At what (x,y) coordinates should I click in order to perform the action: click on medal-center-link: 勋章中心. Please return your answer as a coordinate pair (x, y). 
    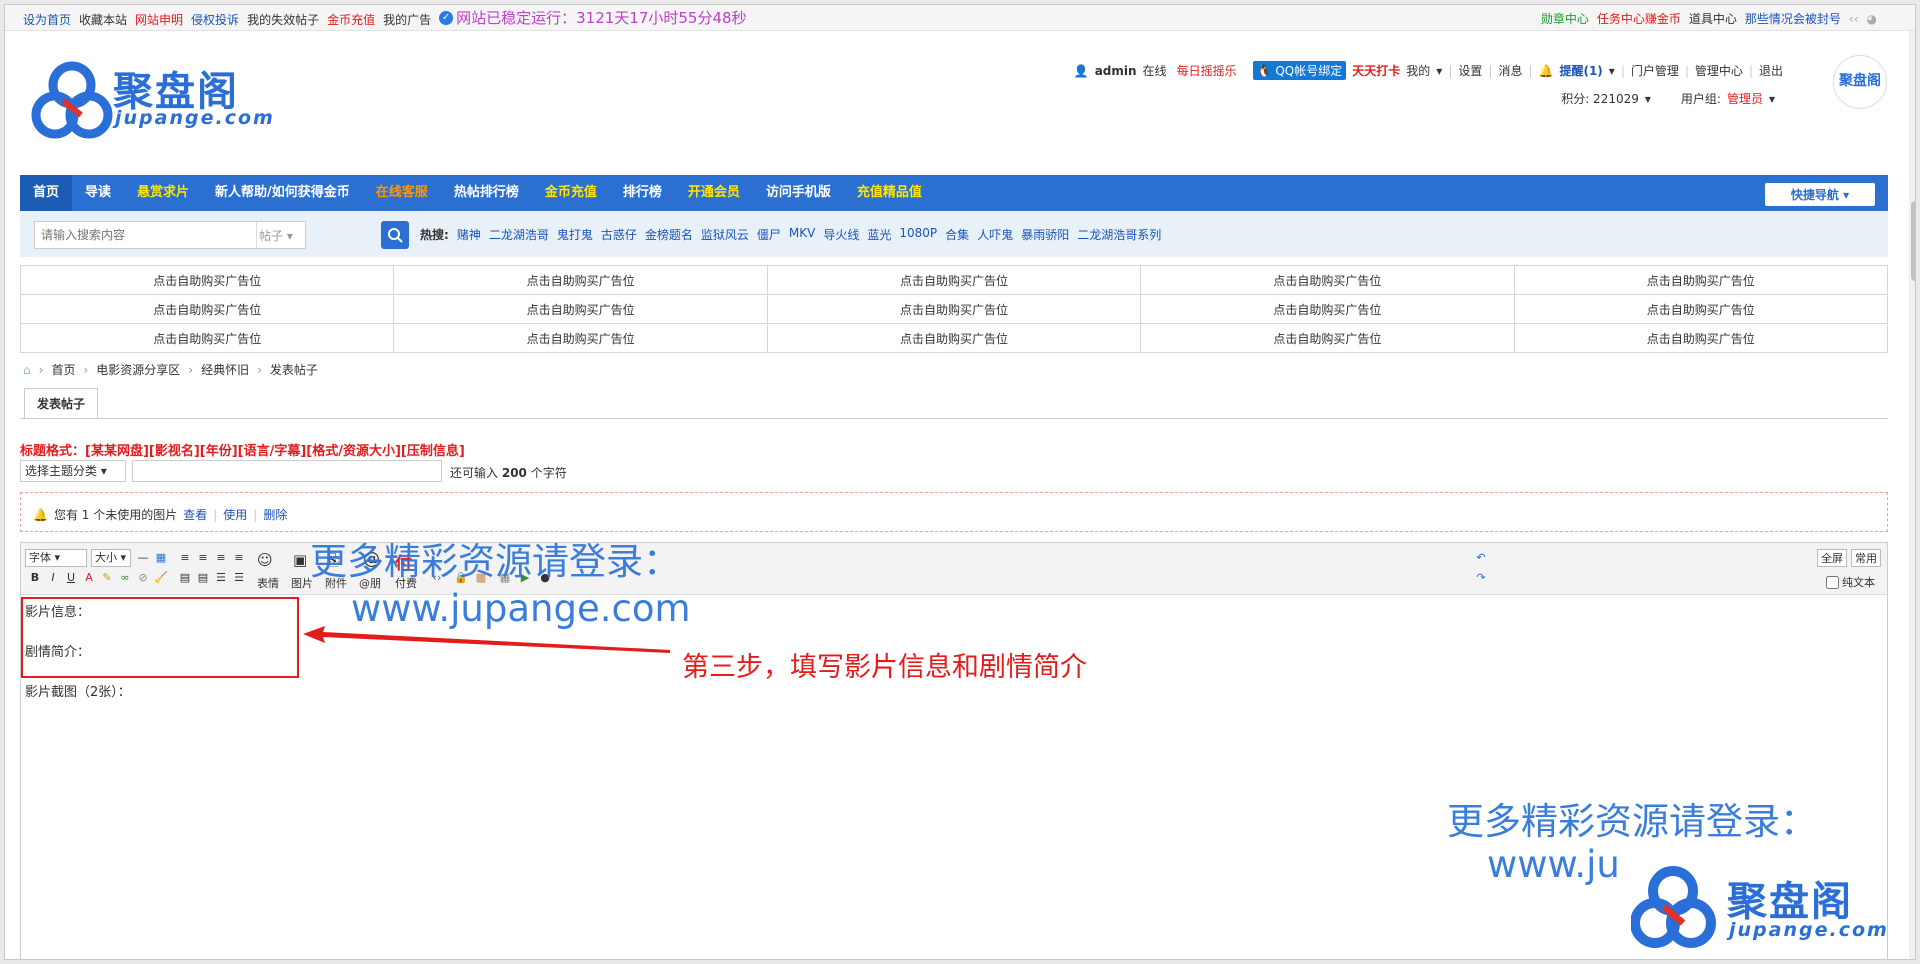
    Looking at the image, I should click on (1565, 18).